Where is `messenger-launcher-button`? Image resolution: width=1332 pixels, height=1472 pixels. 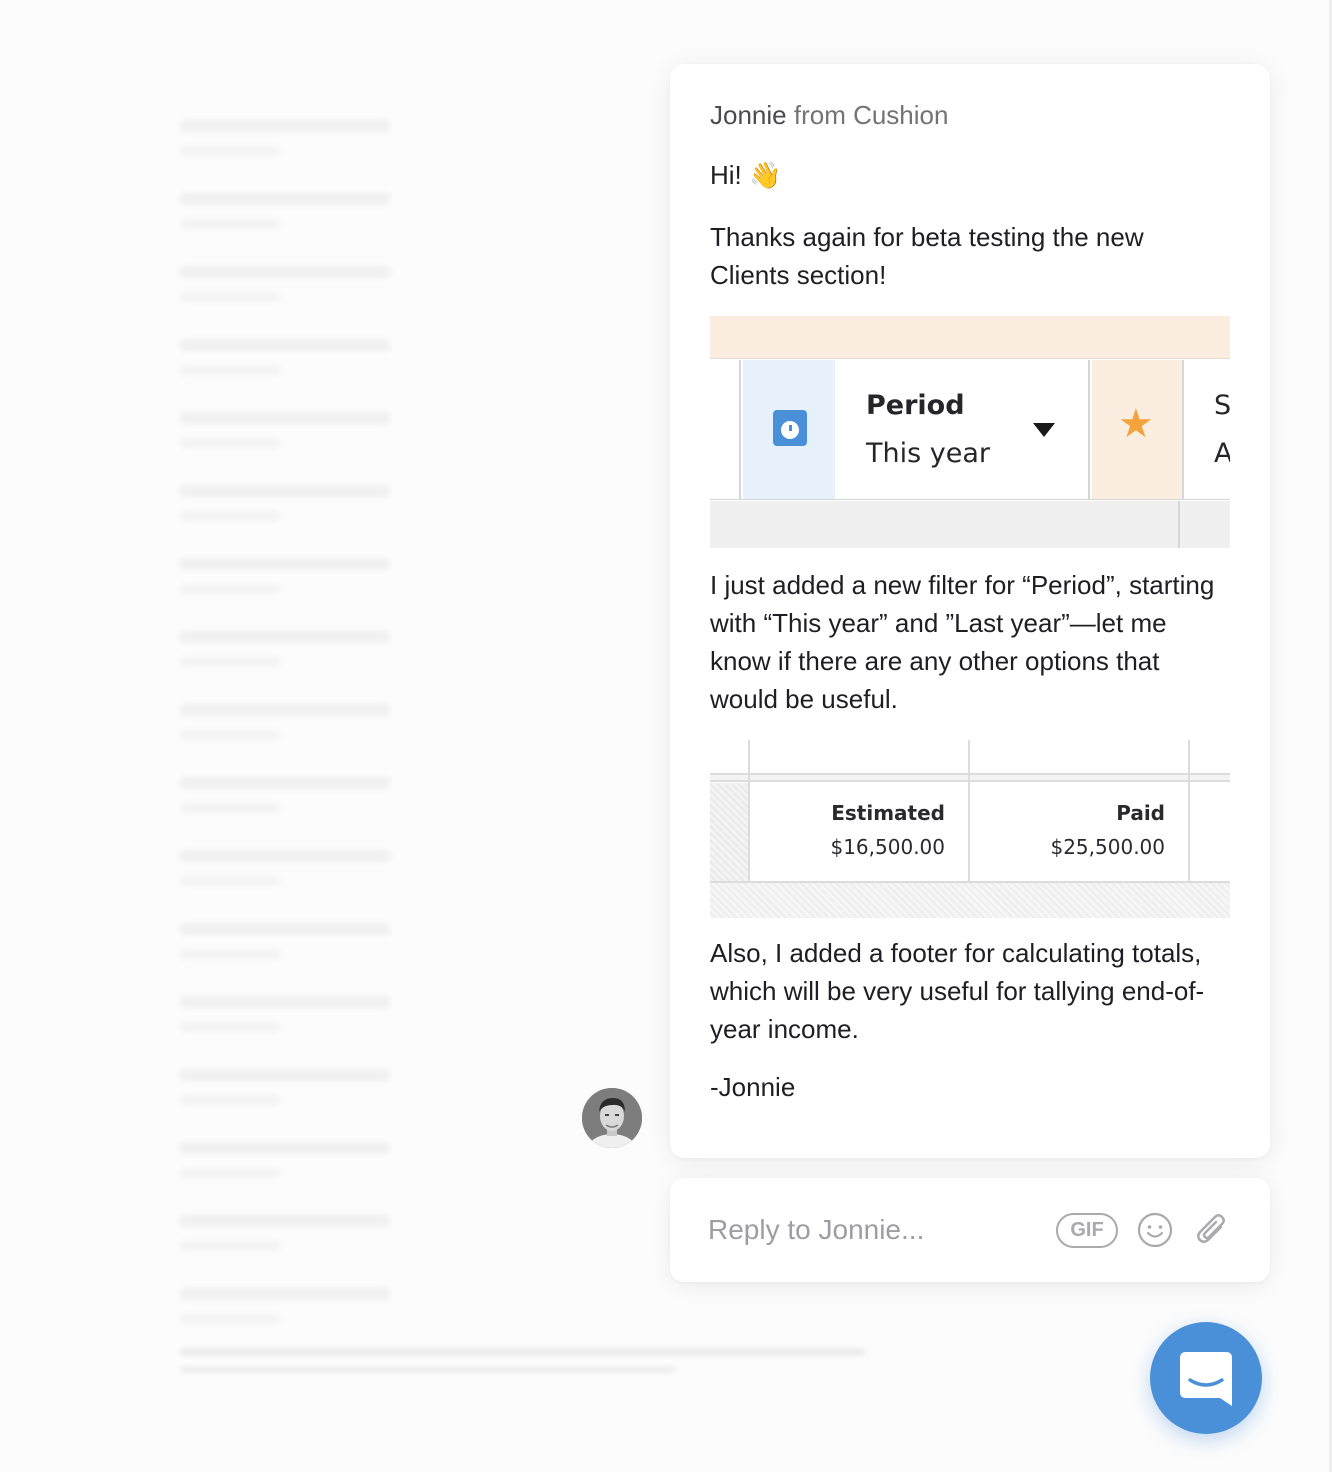
messenger-launcher-button is located at coordinates (1206, 1378).